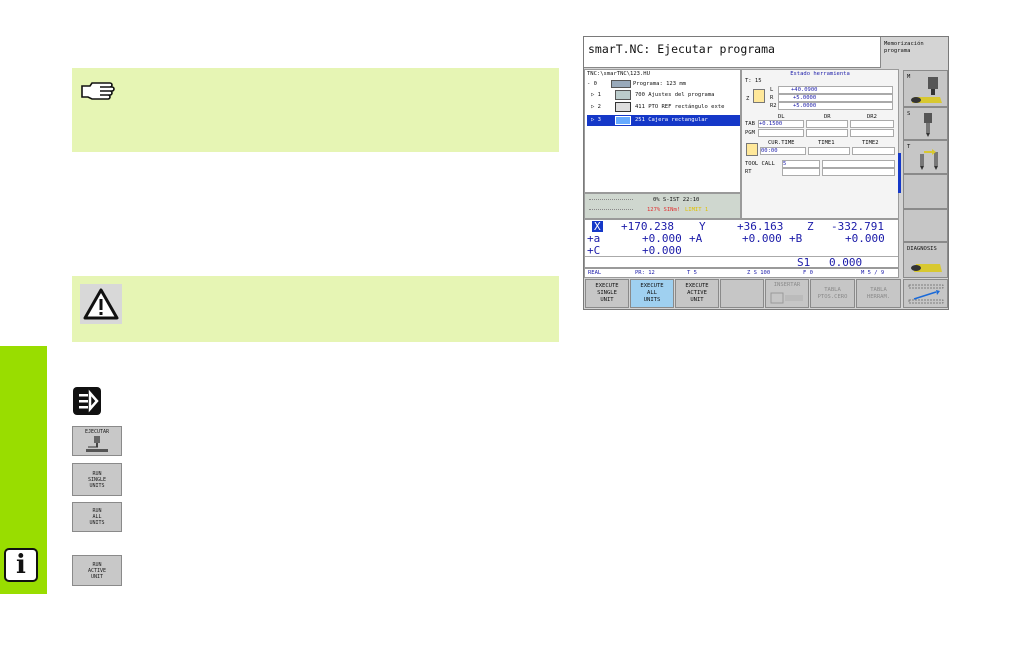 The height and width of the screenshot is (656, 1012). What do you see at coordinates (596, 120) in the screenshot?
I see `tree-row-prefix: ▷ 3` at bounding box center [596, 120].